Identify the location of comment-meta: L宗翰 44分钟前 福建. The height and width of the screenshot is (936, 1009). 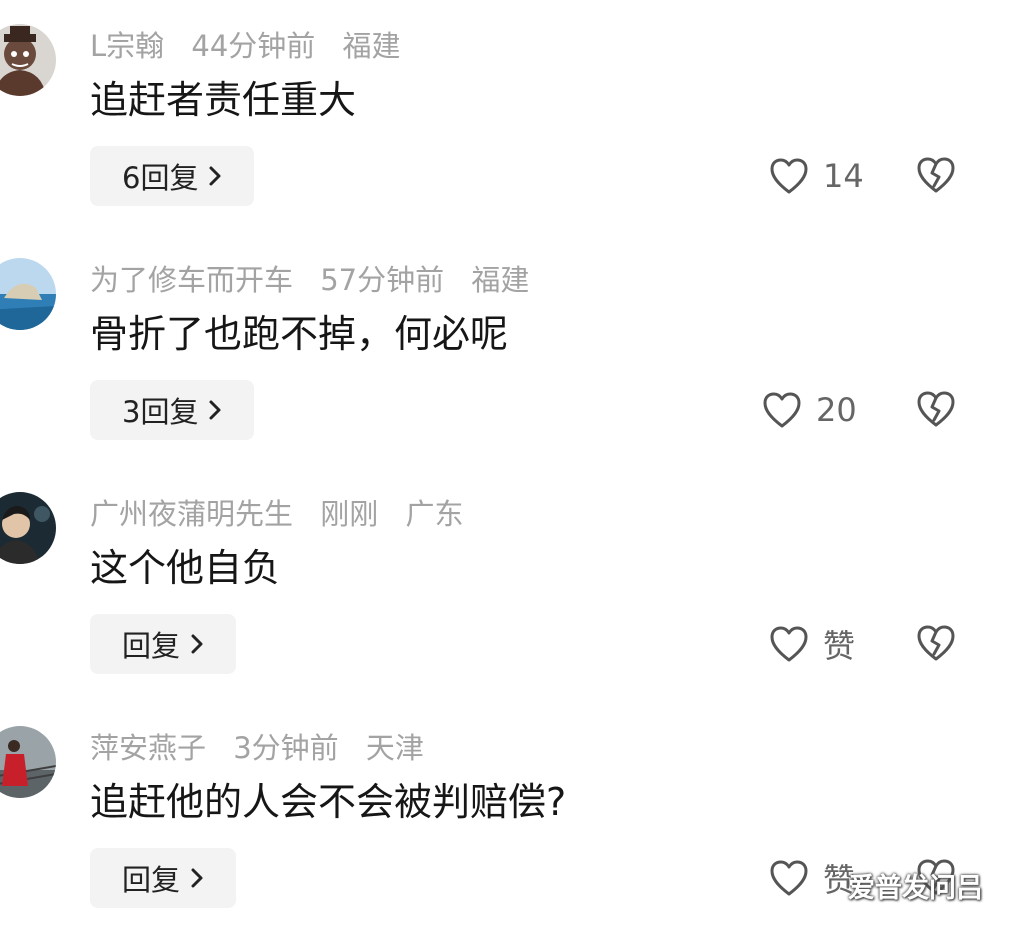
(254, 46).